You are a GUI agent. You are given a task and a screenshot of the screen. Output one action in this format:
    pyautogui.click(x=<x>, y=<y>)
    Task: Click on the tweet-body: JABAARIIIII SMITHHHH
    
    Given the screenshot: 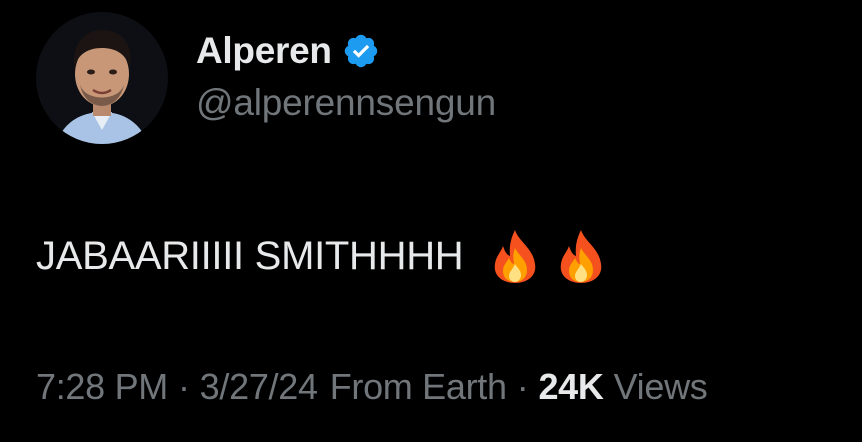 What is the action you would take?
    pyautogui.click(x=321, y=256)
    